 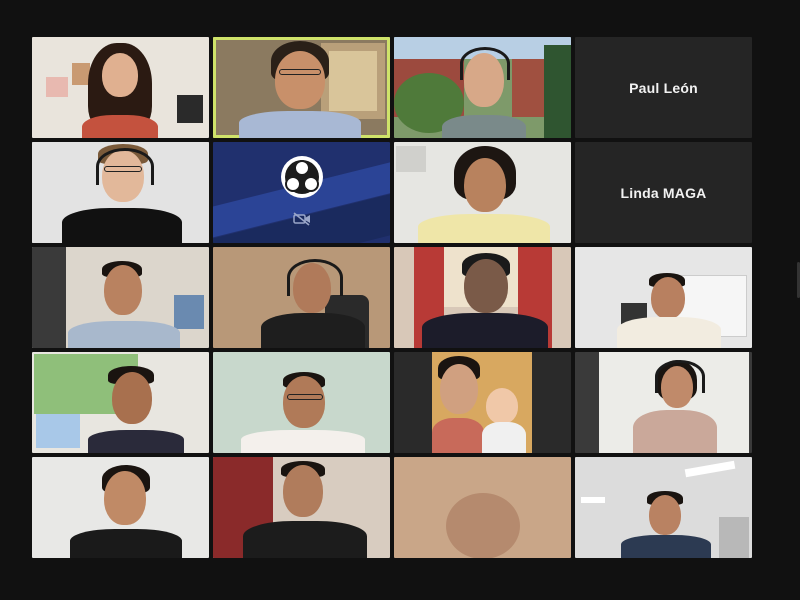 I want to click on shelf, so click(x=49, y=297).